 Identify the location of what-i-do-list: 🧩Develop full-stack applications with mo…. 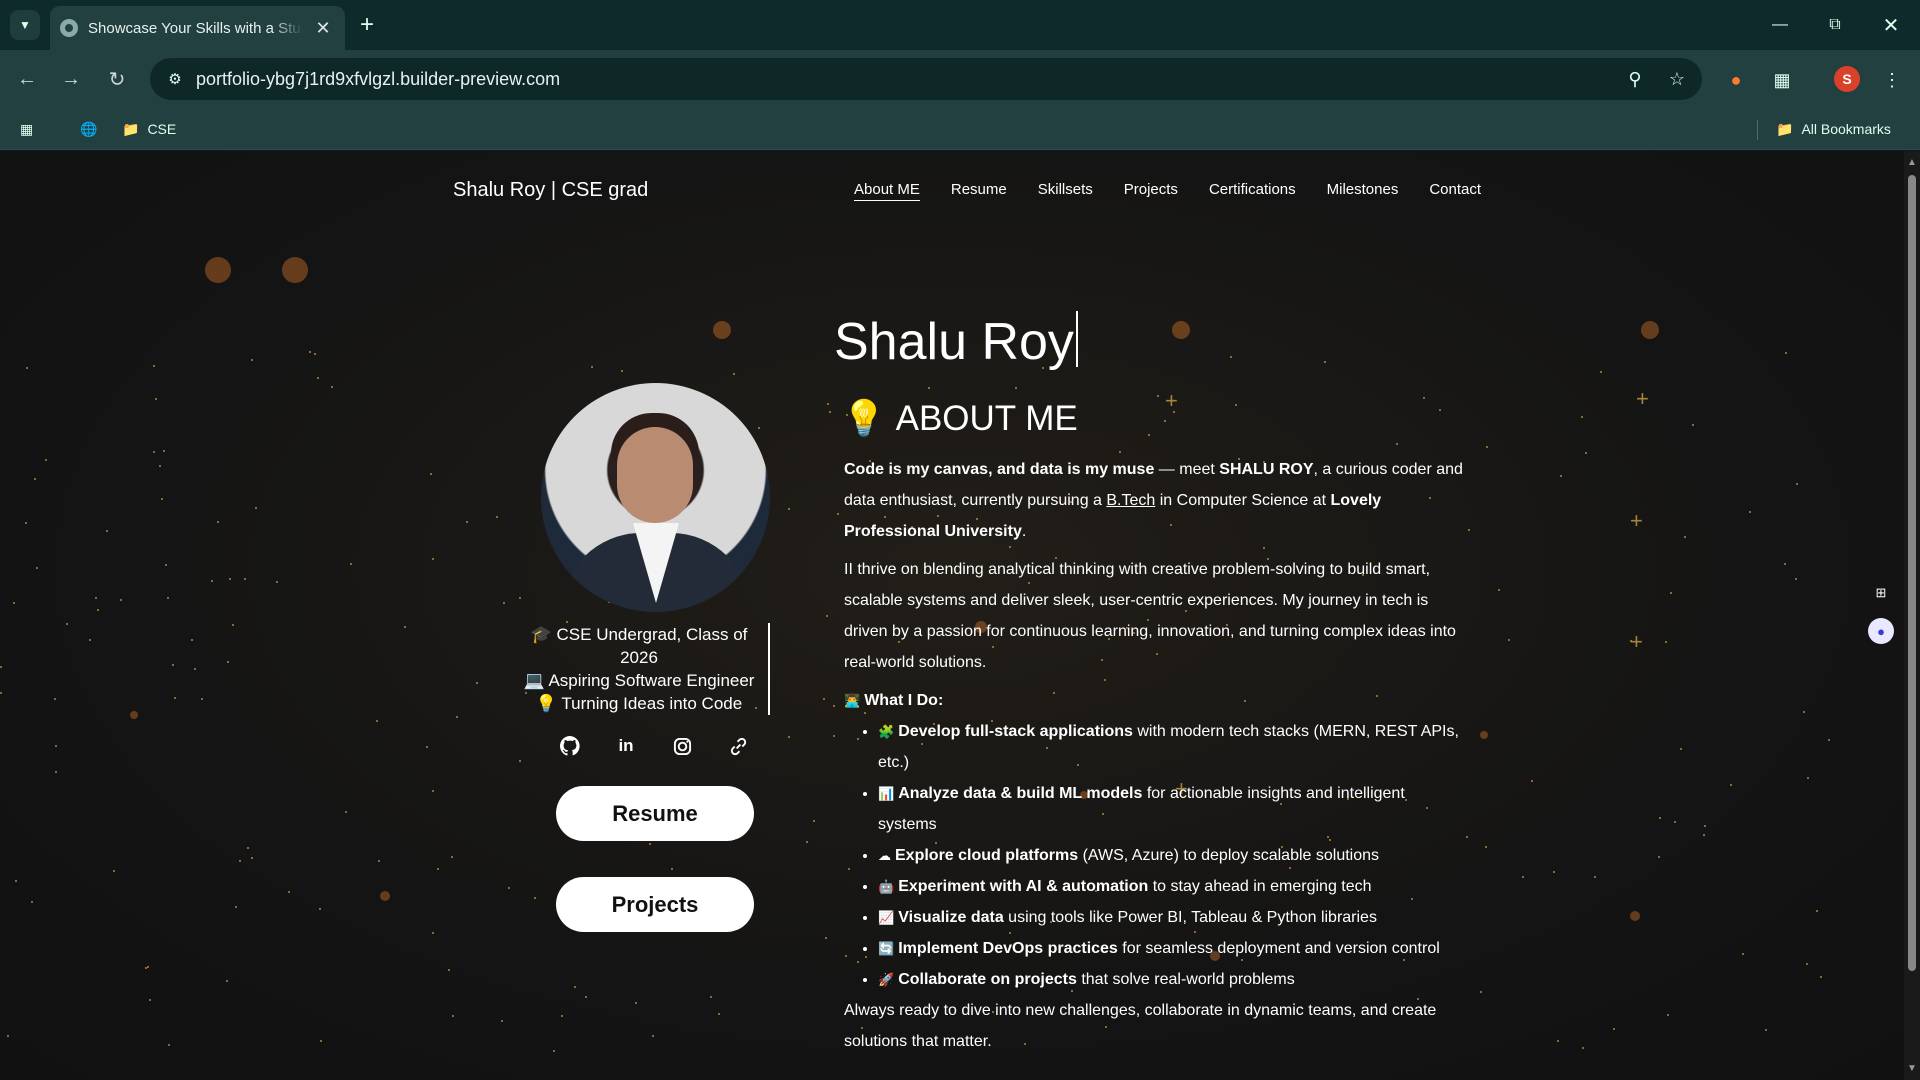
(1154, 855).